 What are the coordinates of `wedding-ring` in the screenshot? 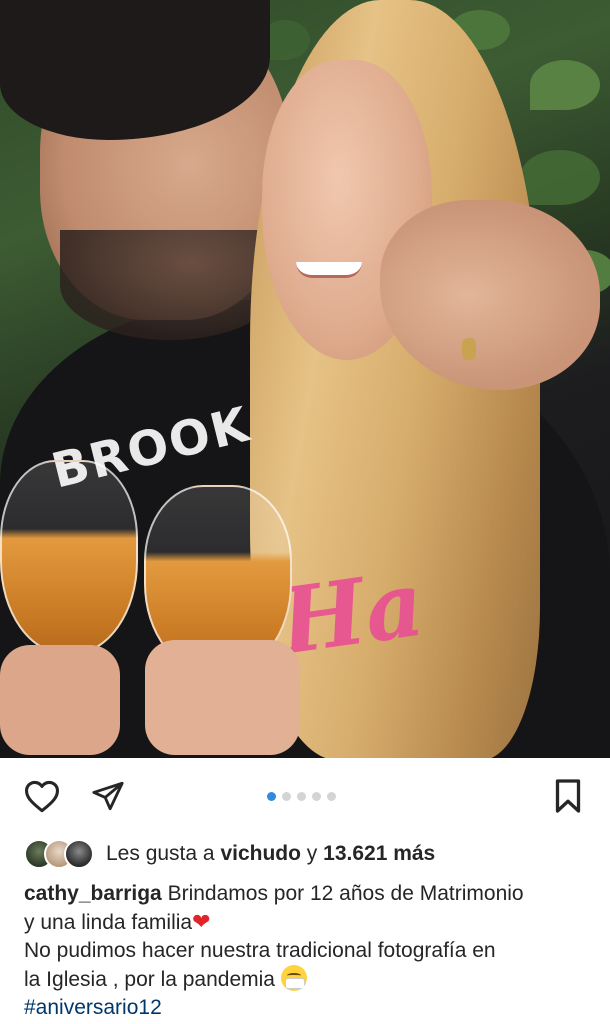 It's located at (469, 349).